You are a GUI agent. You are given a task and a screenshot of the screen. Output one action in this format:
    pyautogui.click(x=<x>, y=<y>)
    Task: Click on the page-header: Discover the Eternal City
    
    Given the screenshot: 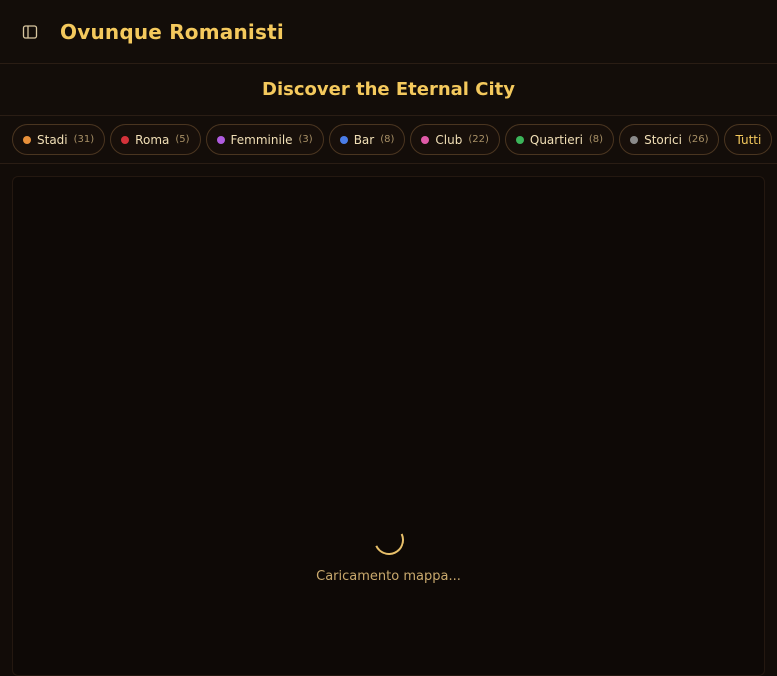 What is the action you would take?
    pyautogui.click(x=388, y=90)
    